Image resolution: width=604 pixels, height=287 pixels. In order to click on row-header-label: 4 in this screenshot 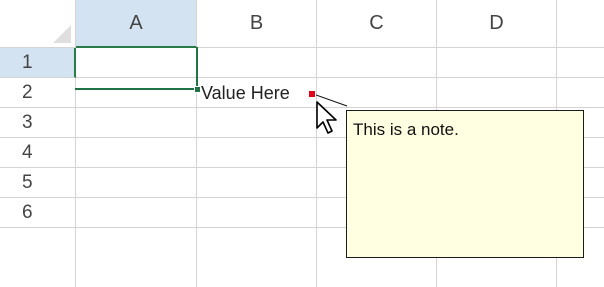, I will do `click(27, 152)`.